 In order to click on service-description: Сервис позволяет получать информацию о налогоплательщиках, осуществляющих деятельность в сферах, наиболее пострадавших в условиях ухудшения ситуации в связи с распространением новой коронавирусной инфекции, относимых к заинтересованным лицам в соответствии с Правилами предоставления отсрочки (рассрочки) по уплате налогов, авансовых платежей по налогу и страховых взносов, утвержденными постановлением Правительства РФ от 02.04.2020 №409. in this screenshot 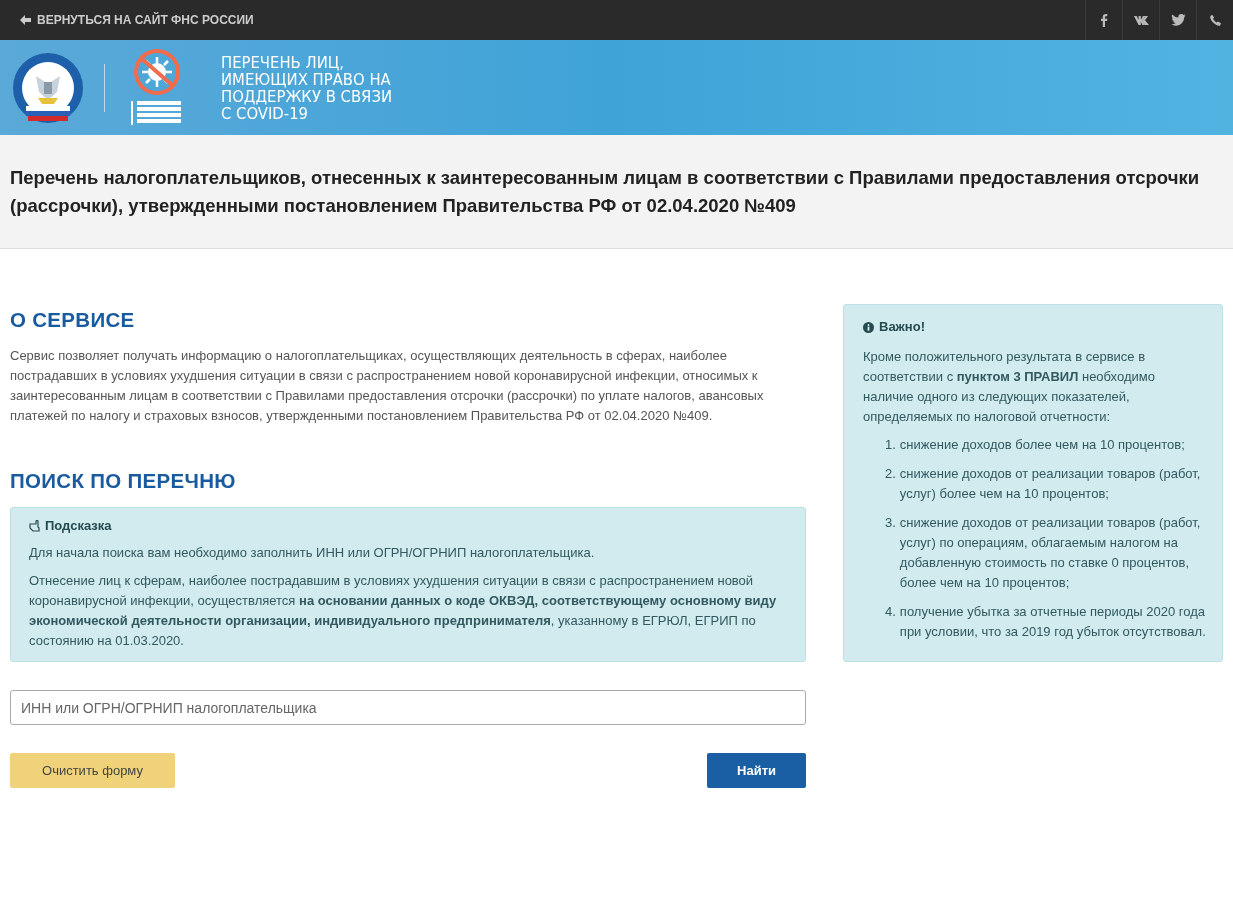, I will do `click(387, 386)`.